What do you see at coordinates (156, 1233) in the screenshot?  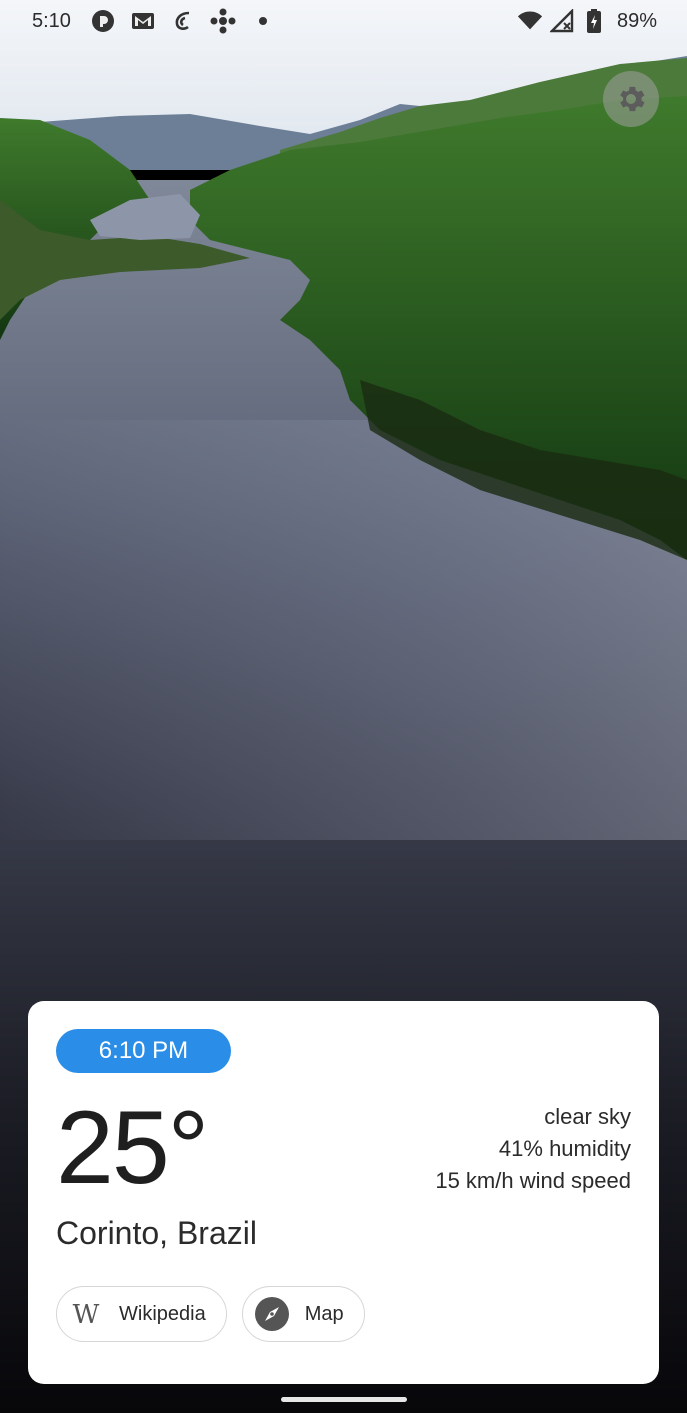 I see `location-name: Corinto, Brazil` at bounding box center [156, 1233].